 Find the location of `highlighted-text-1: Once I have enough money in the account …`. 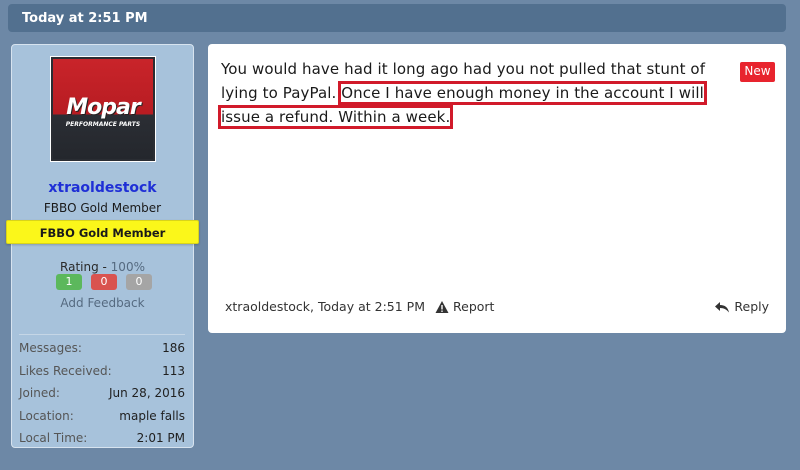

highlighted-text-1: Once I have enough money in the account … is located at coordinates (522, 93).